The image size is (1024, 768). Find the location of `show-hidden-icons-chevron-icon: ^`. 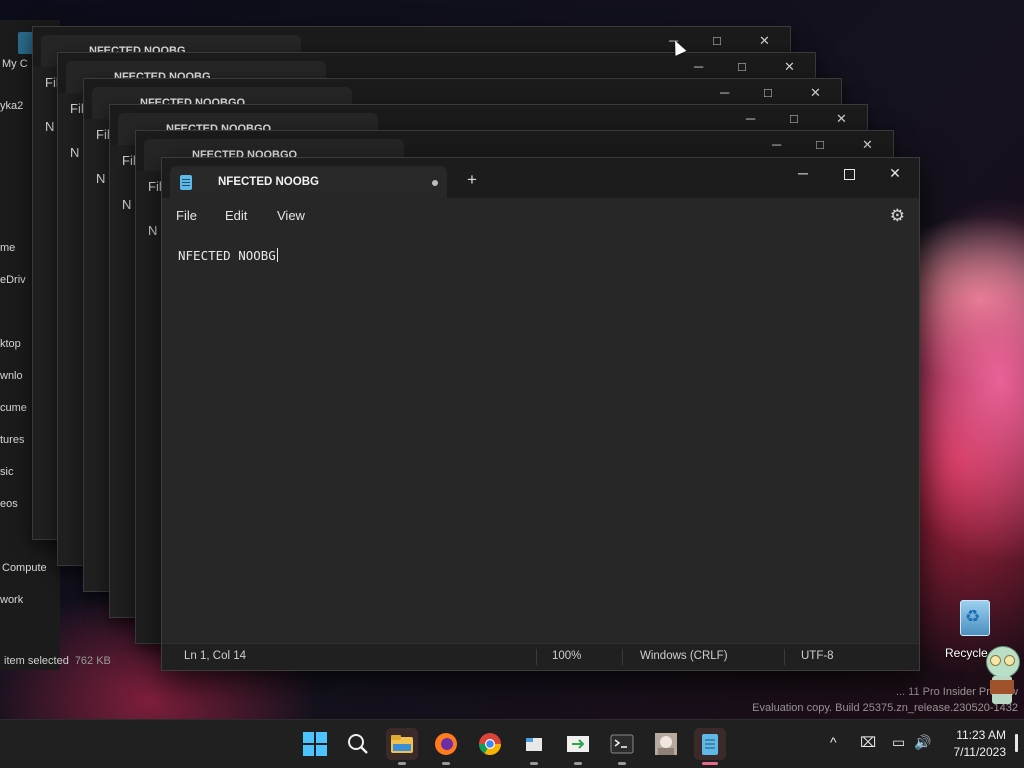

show-hidden-icons-chevron-icon: ^ is located at coordinates (833, 742).